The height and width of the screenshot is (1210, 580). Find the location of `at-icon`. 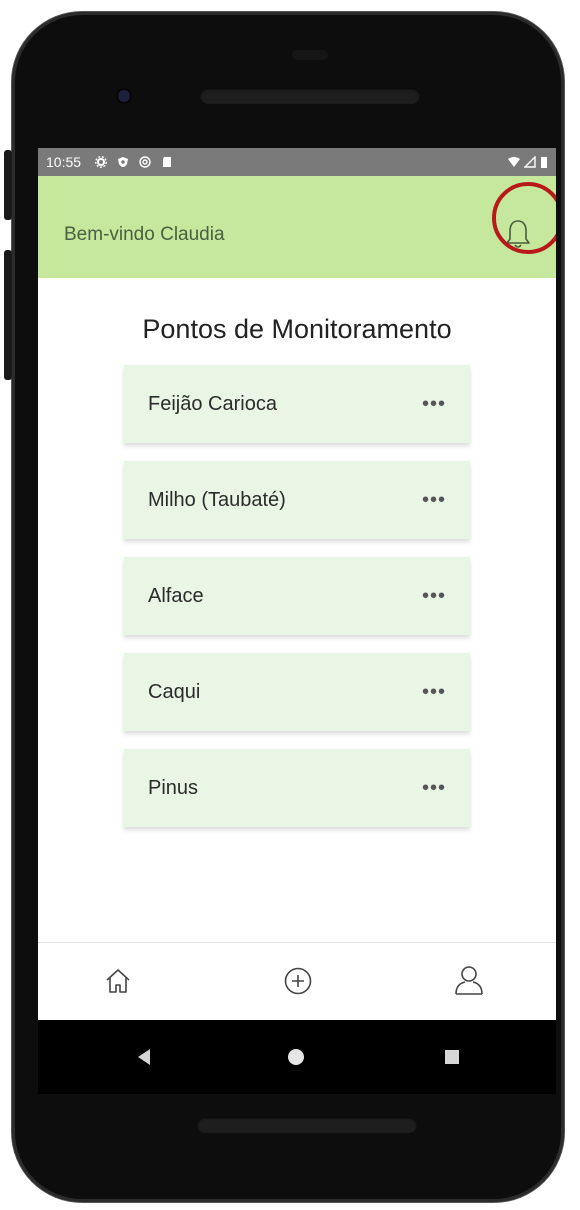

at-icon is located at coordinates (145, 162).